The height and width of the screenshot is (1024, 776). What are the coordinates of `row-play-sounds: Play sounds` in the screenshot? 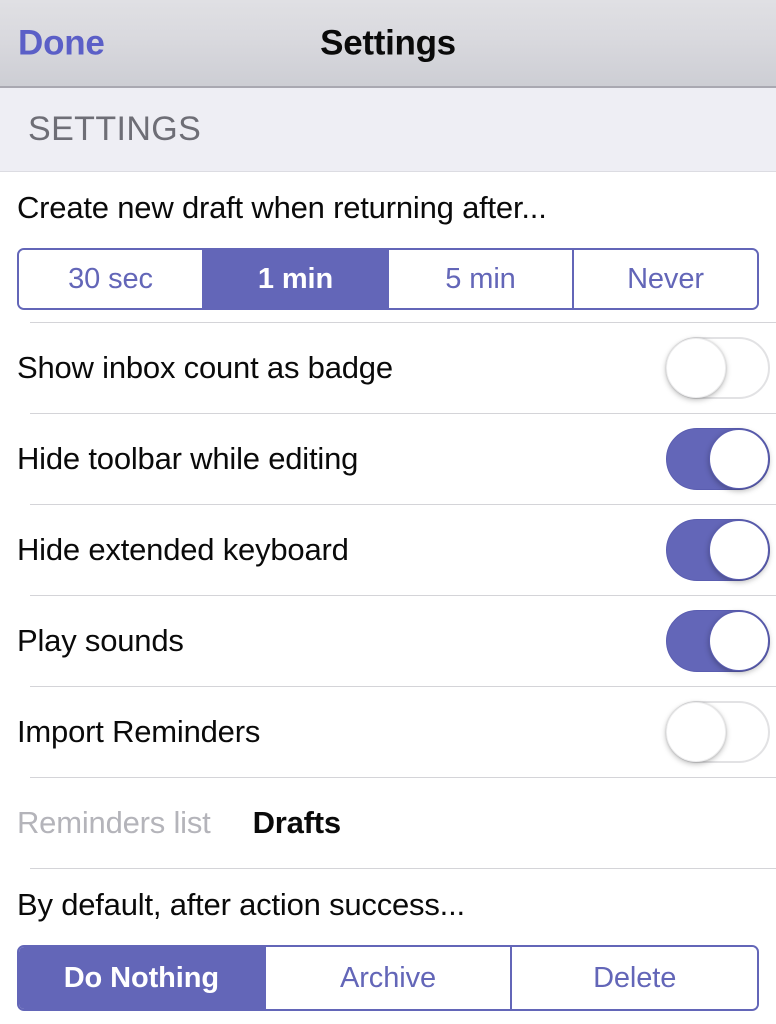 It's located at (388, 640).